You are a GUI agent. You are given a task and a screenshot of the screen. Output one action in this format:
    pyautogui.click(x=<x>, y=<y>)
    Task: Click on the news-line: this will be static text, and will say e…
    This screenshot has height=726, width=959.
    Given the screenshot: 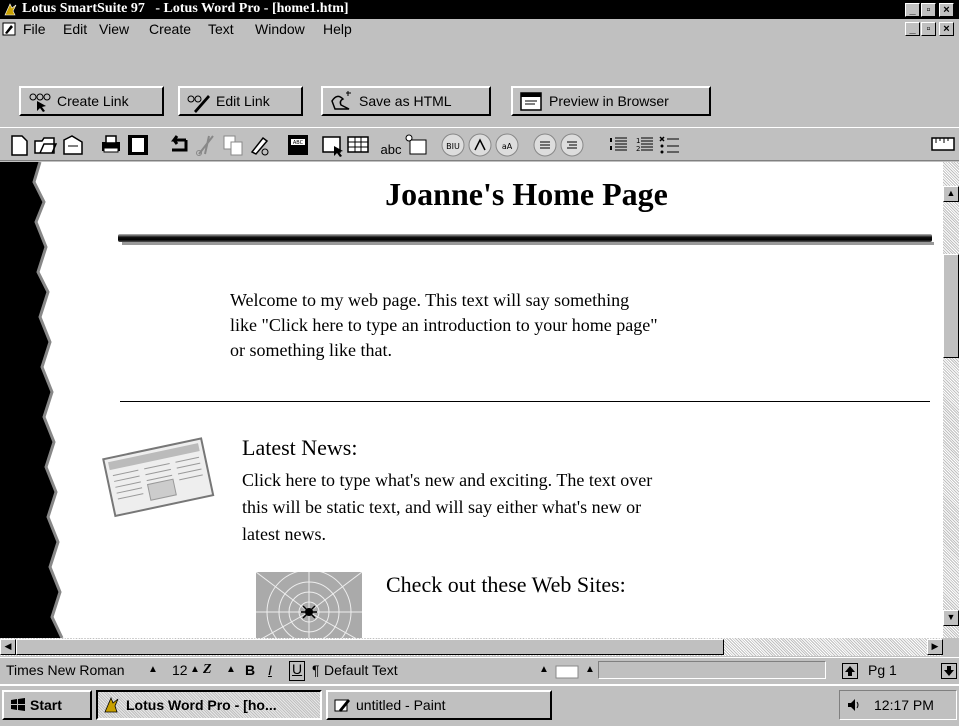 What is the action you would take?
    pyautogui.click(x=442, y=507)
    